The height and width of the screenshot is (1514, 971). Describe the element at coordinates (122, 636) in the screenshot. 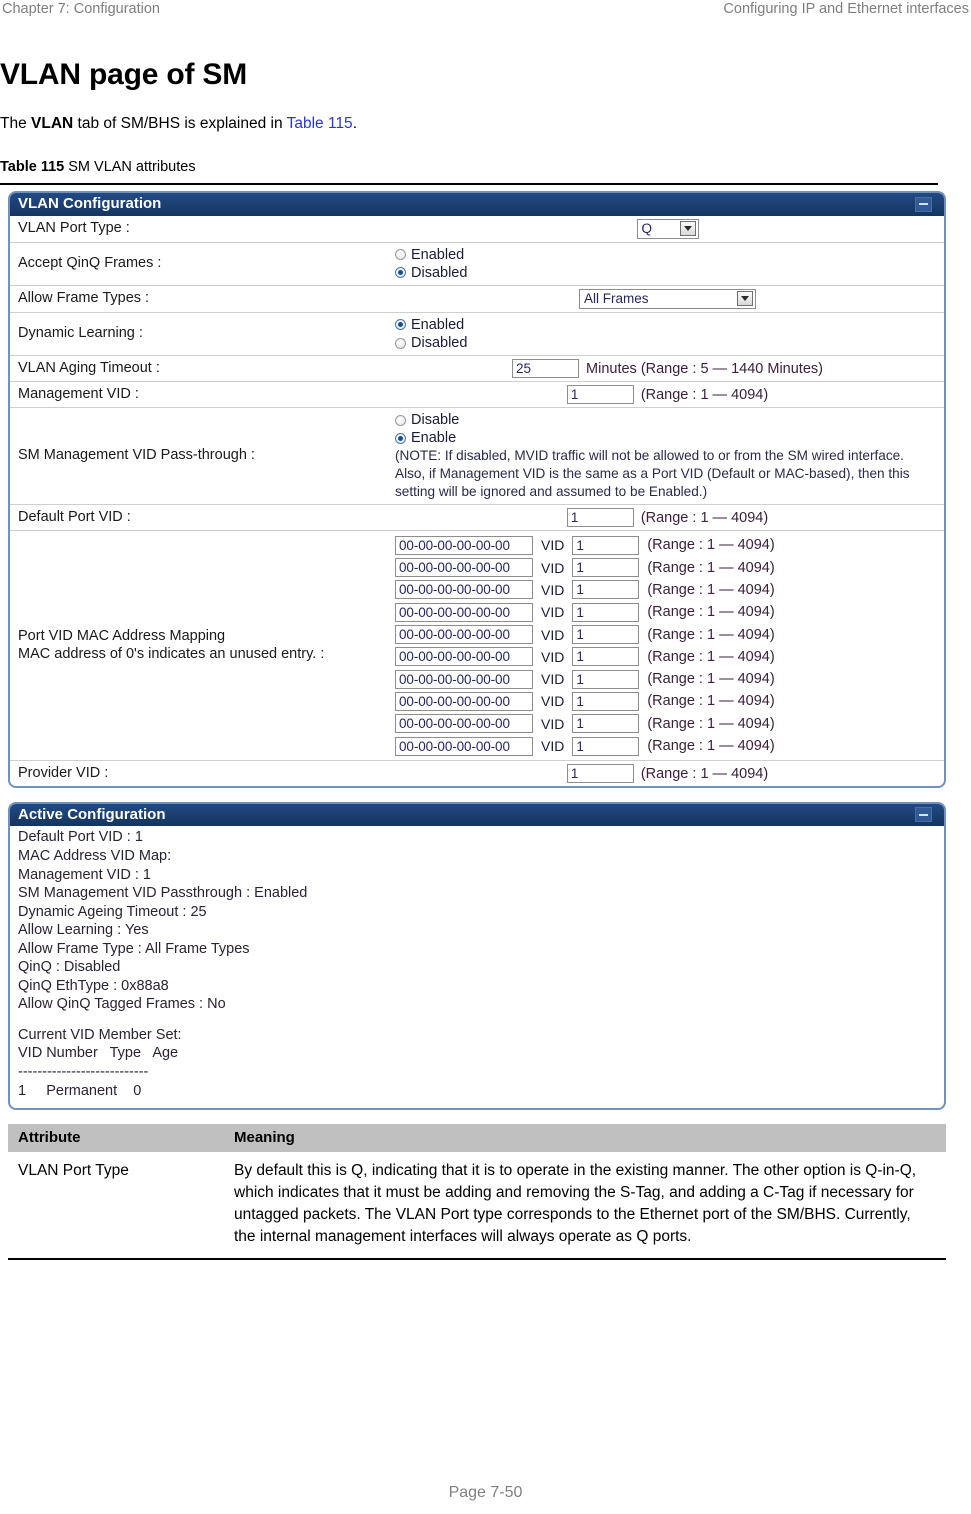

I see `port-vid-mac-mapping-label-line1: Port VID MAC Address Mapping` at that location.